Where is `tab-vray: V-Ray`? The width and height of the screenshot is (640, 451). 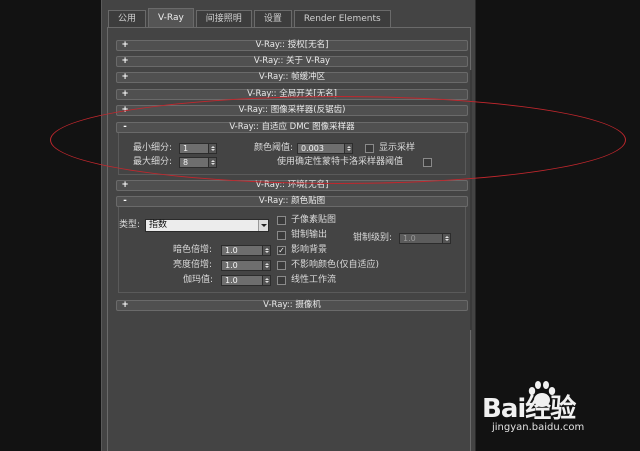 tab-vray: V-Ray is located at coordinates (171, 17).